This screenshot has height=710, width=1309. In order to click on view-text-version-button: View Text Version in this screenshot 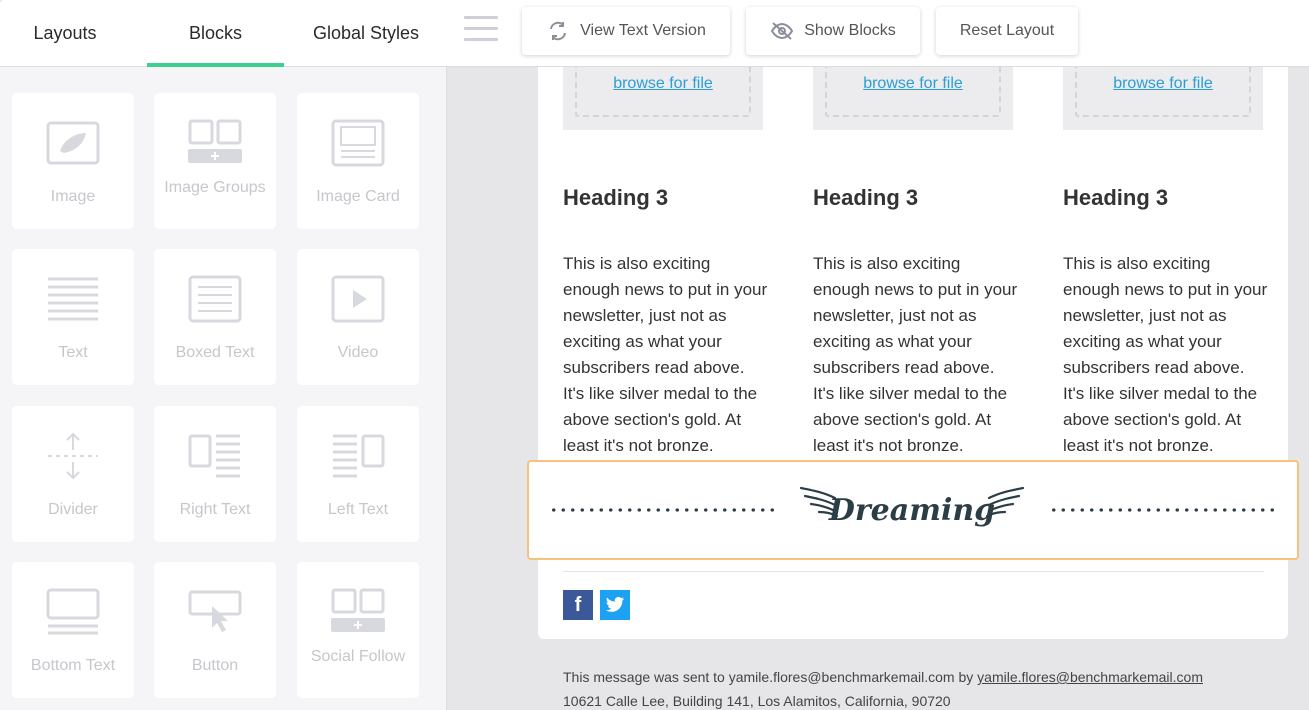, I will do `click(626, 31)`.